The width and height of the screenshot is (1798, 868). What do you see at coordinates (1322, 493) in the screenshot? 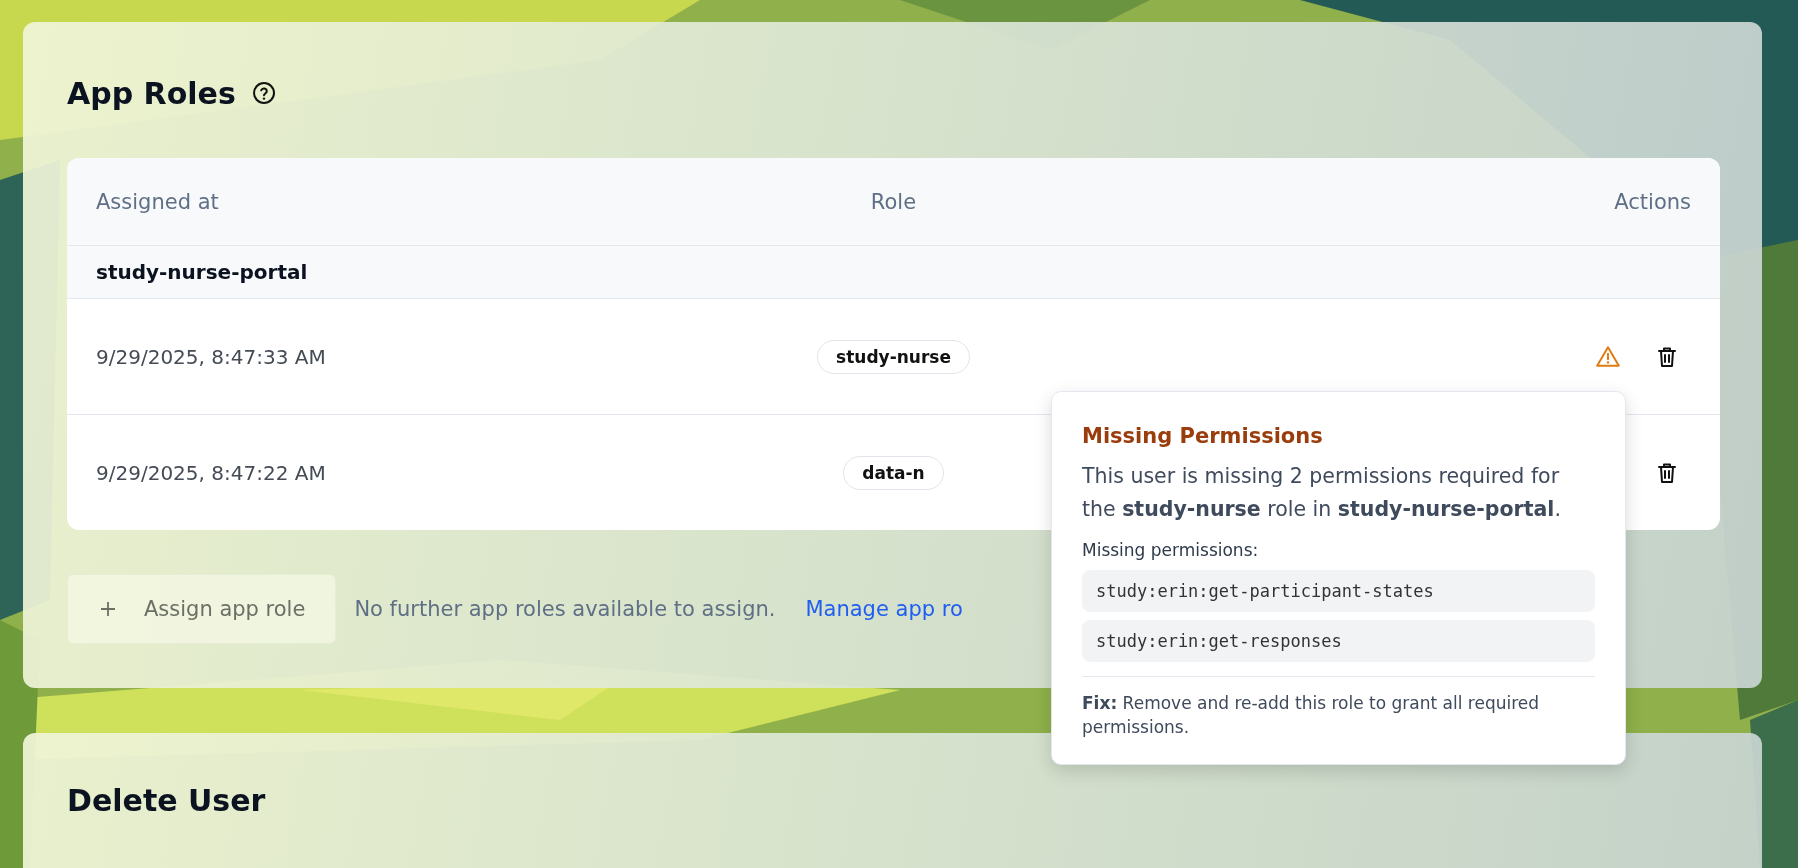
I see `tooltip-message: This user is missing 2 permissions required for the study-nurse role in study-nurse-portal.` at bounding box center [1322, 493].